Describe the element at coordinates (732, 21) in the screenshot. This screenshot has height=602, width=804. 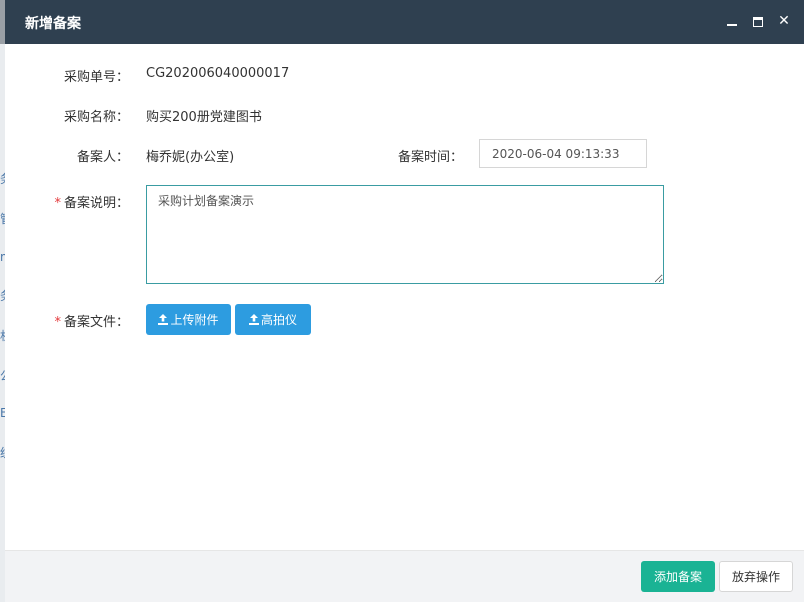
I see `minimize-icon` at that location.